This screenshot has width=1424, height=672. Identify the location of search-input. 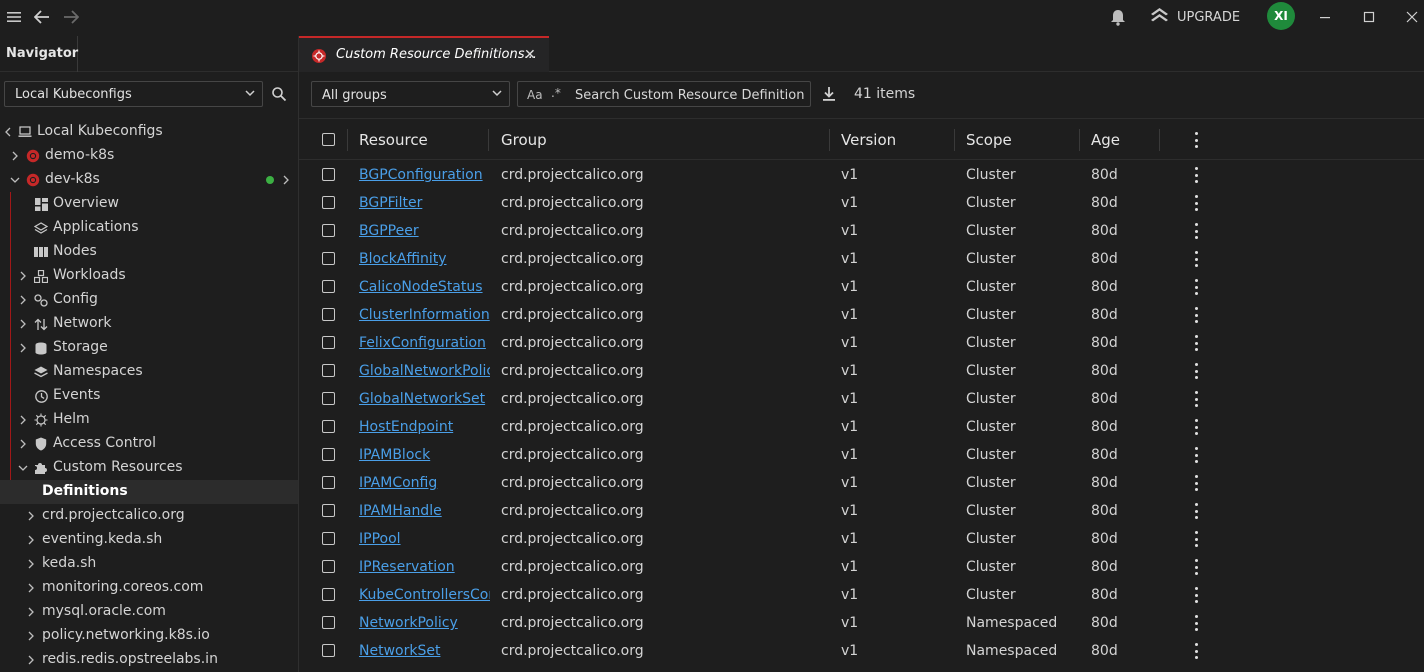
(690, 95).